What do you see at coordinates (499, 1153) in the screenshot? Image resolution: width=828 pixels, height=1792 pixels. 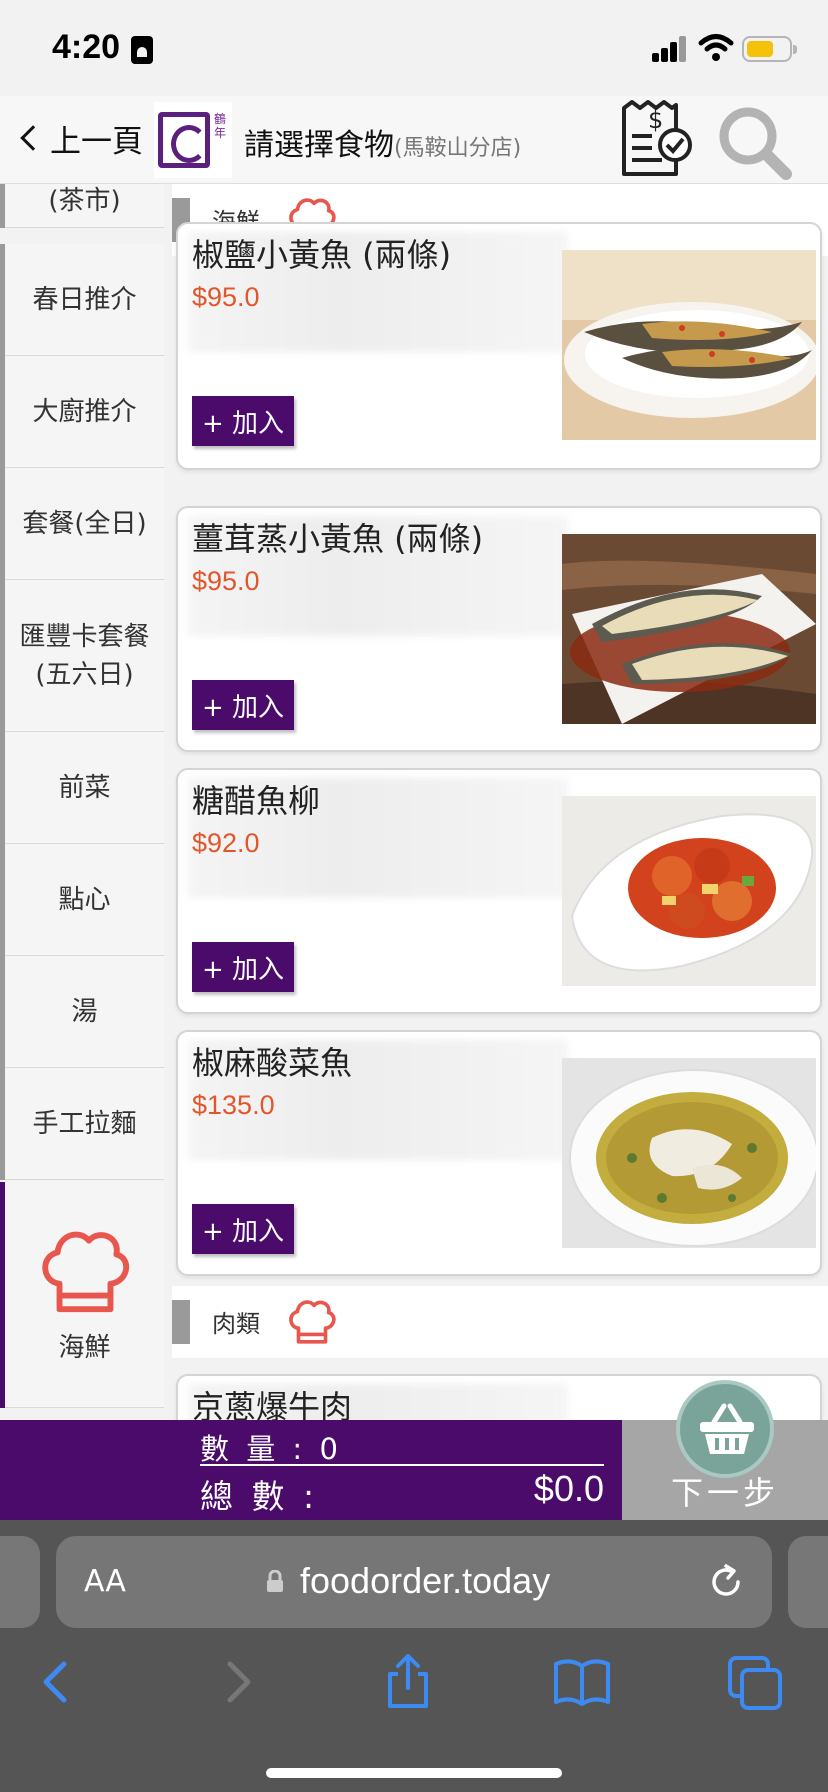 I see `menu-item-card: 椒麻酸菜魚 $135.0 + 加入` at bounding box center [499, 1153].